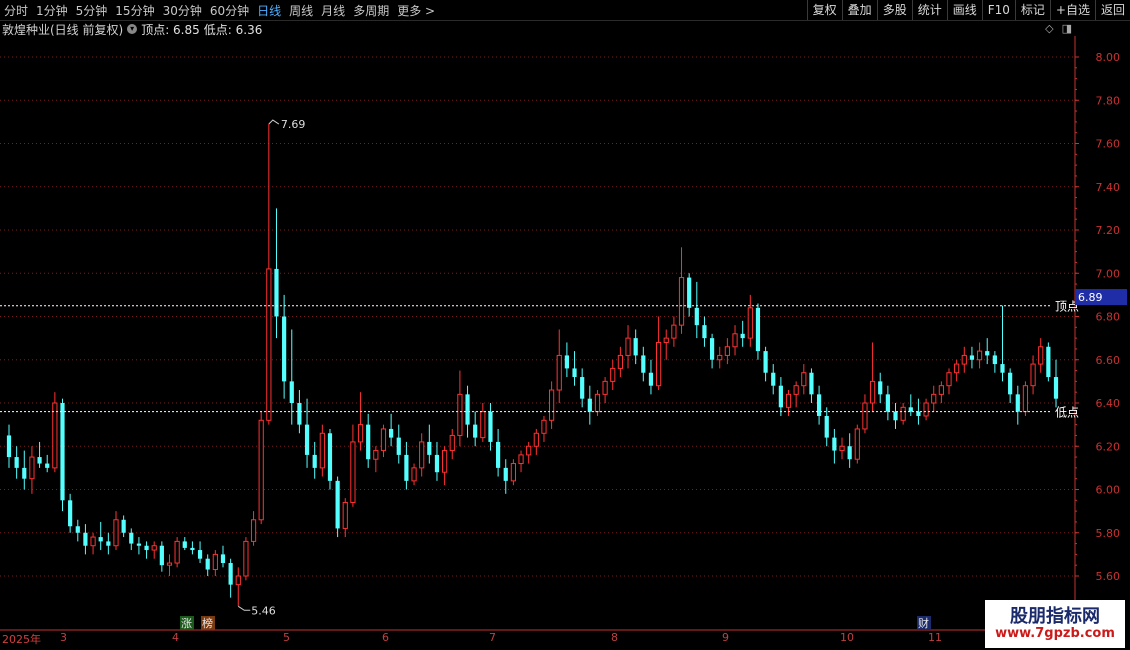 The image size is (1130, 650). I want to click on x-tick-label-9: 11, so click(935, 637).